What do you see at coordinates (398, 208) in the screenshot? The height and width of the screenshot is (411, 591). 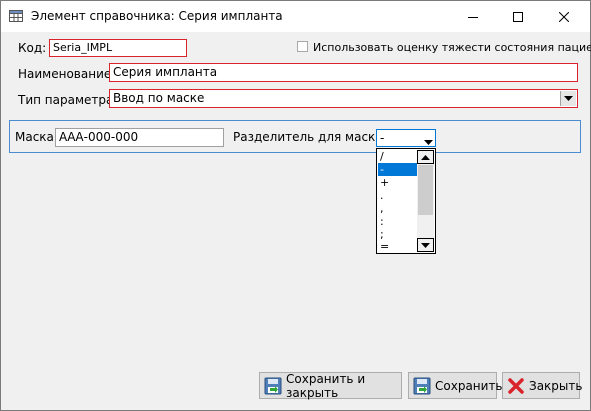 I see `dropdown-option: ,` at bounding box center [398, 208].